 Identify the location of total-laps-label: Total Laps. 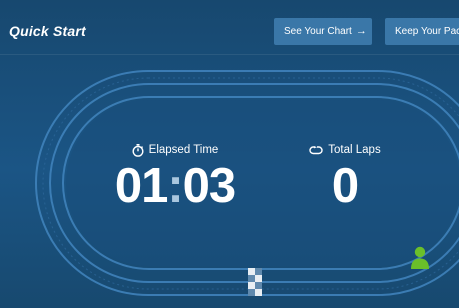
(354, 150).